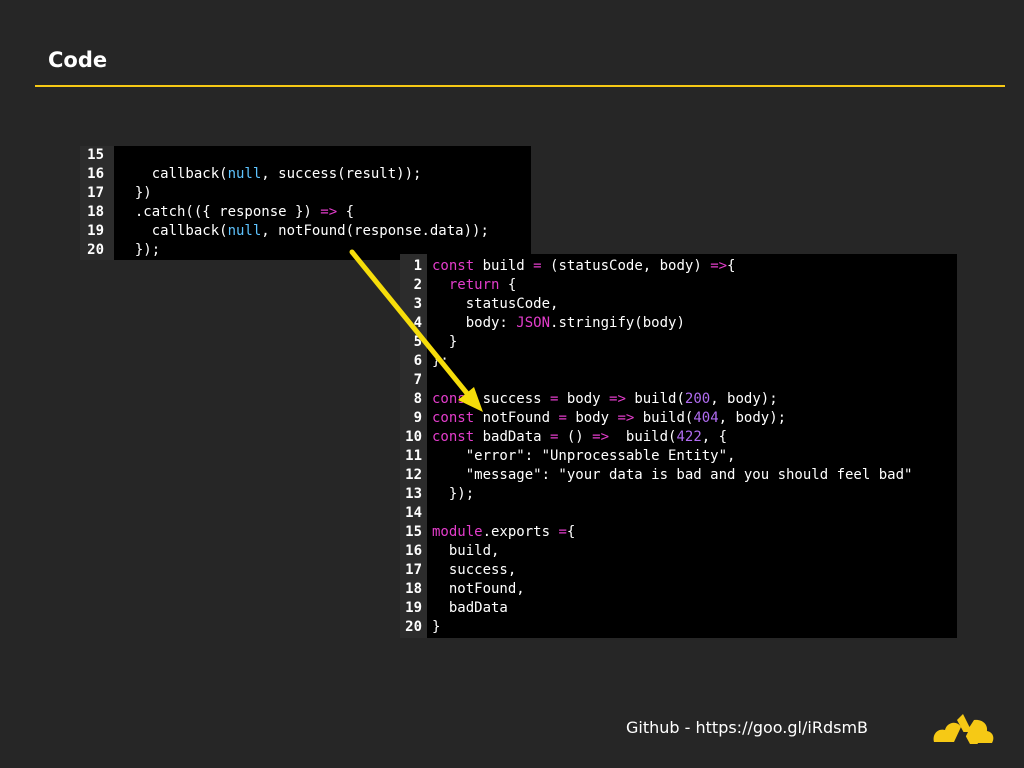 This screenshot has height=768, width=1024. I want to click on code-token: , notFound(response.data));, so click(375, 231).